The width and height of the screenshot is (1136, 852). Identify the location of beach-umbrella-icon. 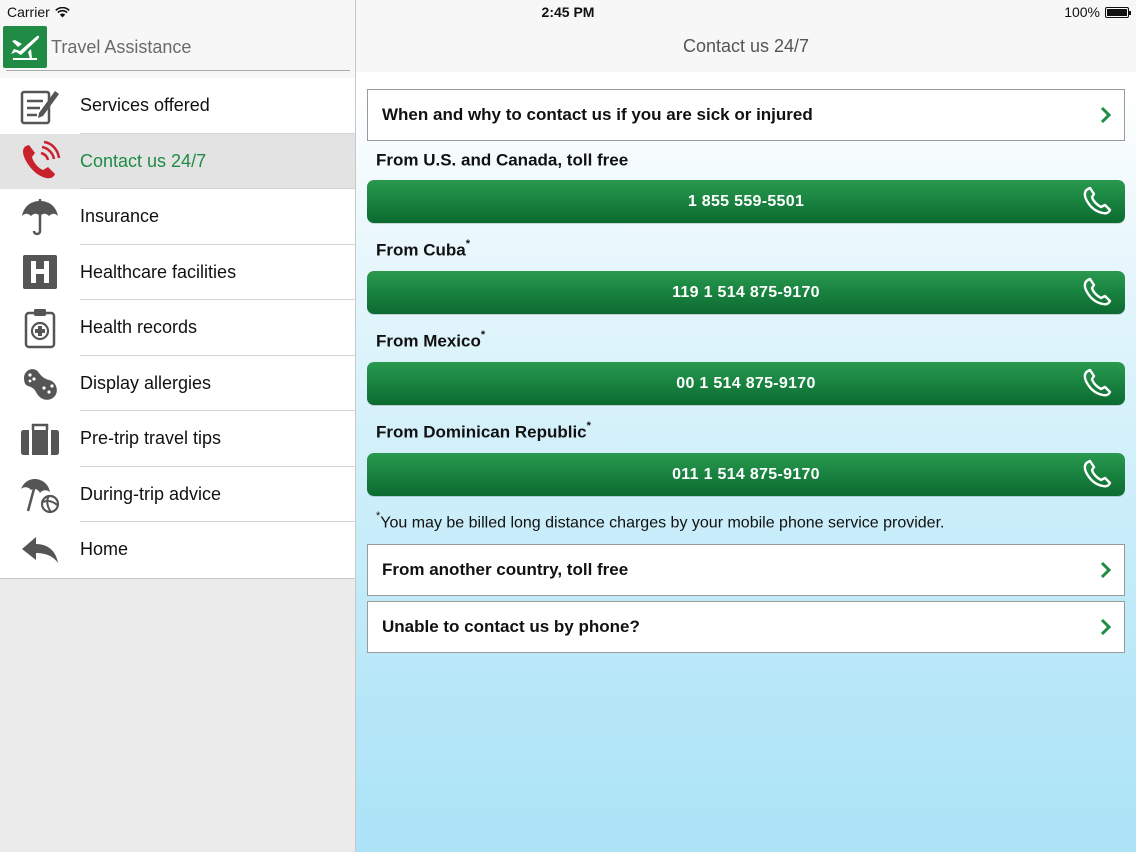
(40, 496).